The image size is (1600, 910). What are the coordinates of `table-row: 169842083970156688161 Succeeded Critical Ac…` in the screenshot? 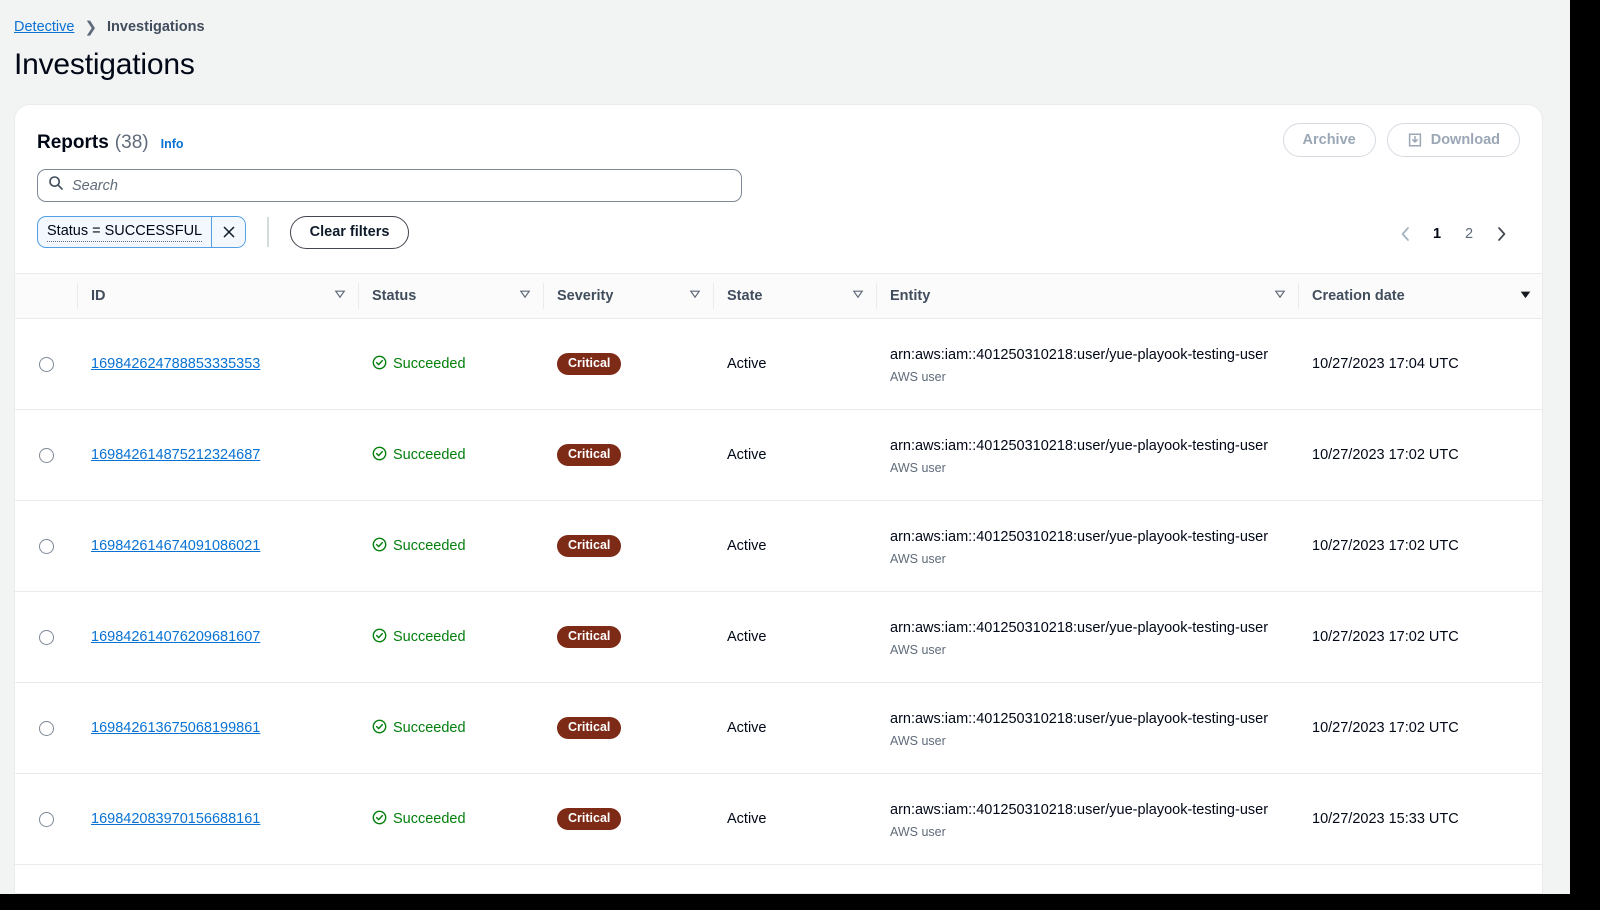 It's located at (778, 819).